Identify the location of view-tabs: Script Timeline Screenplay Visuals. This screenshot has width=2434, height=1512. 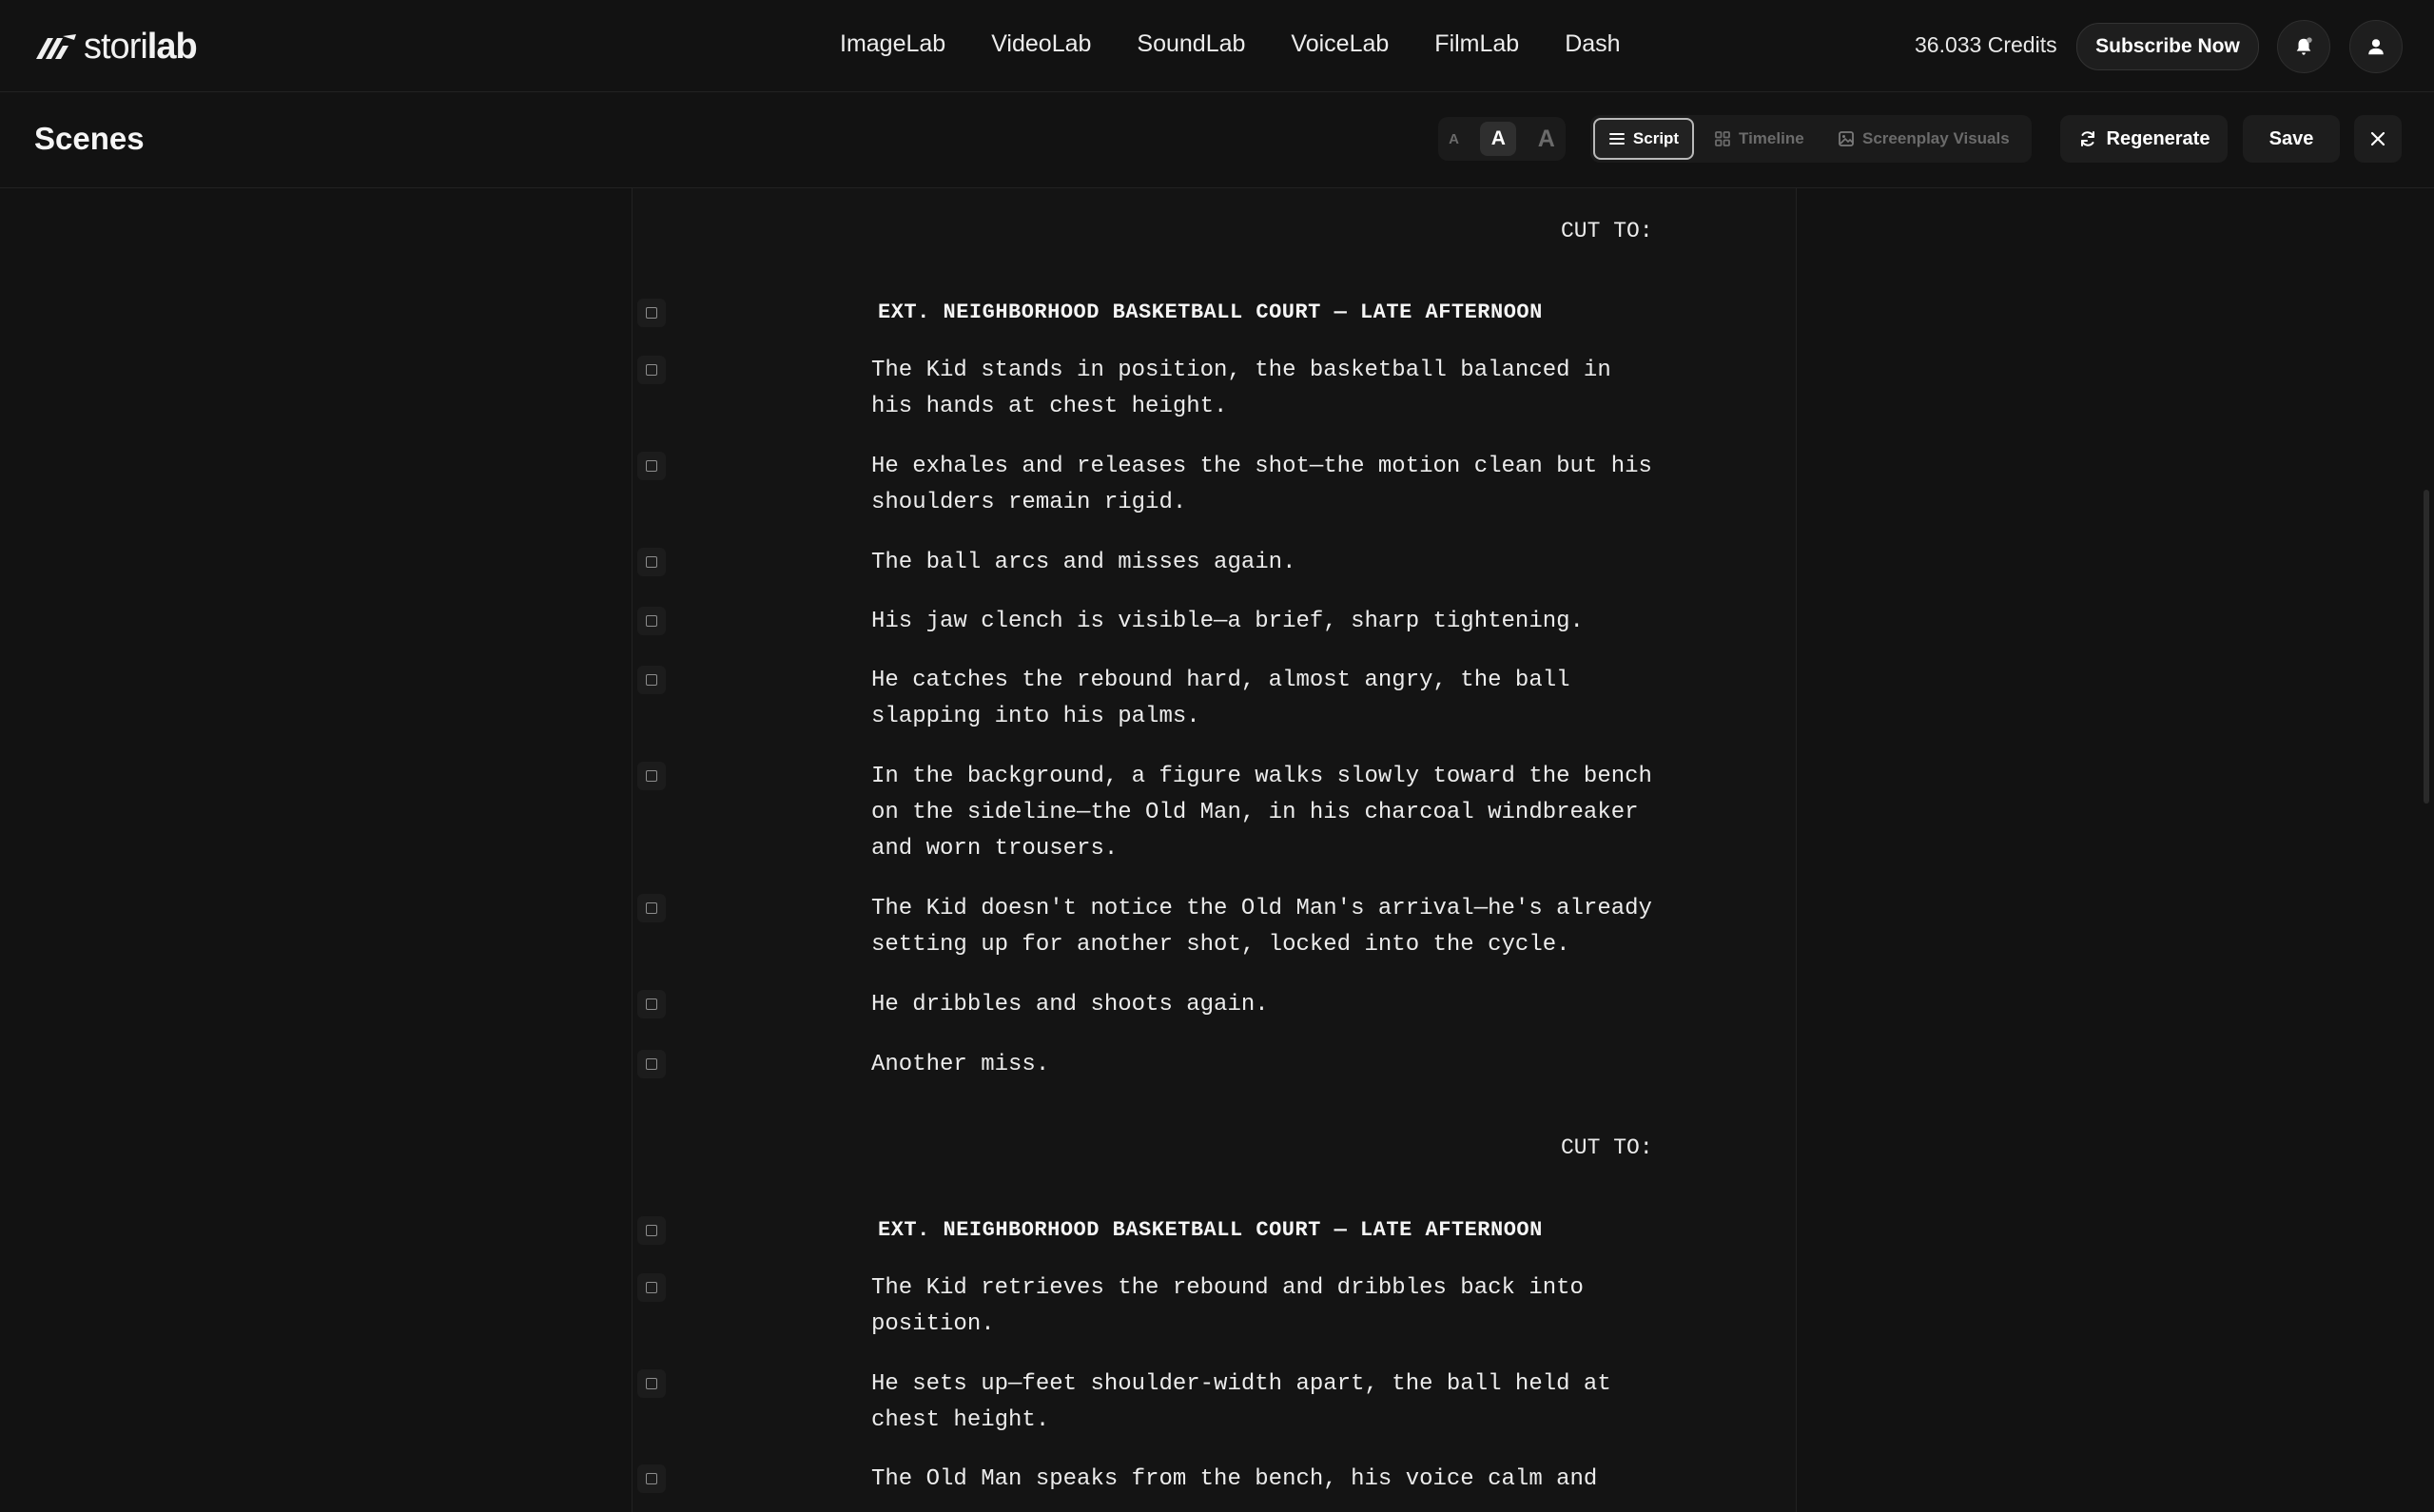
(1811, 139).